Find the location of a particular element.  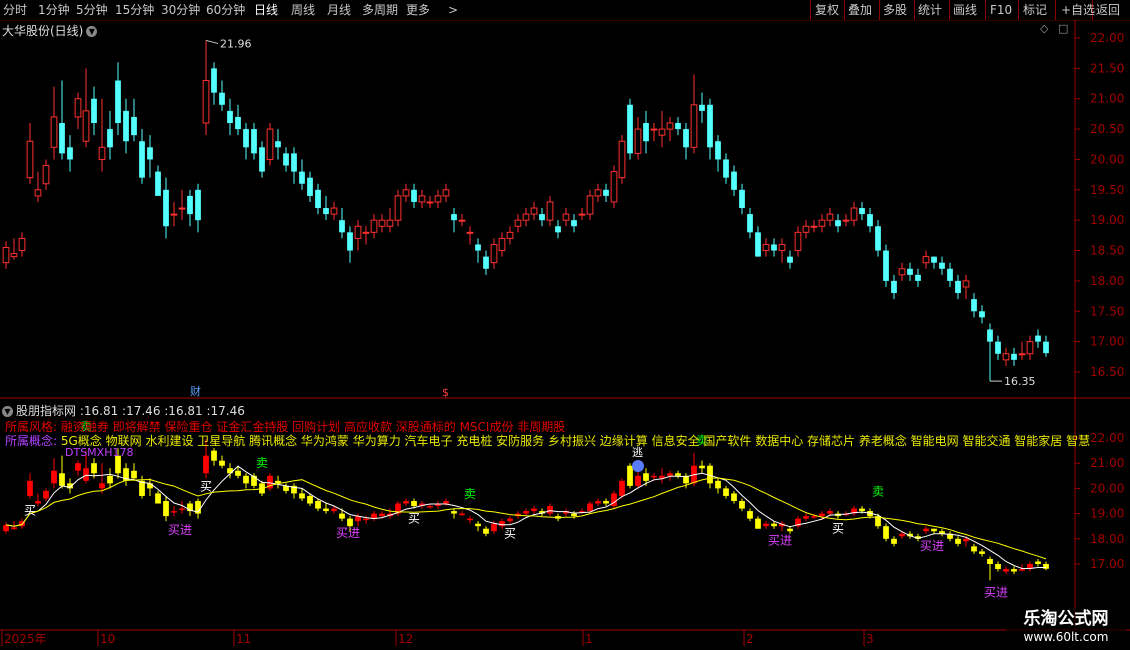

price-tick-label: 20.00 is located at coordinates (1107, 159).